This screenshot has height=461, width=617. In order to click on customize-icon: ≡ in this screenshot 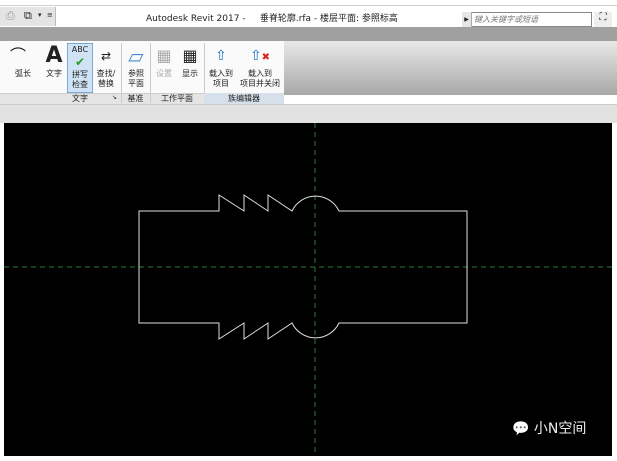, I will do `click(50, 15)`.